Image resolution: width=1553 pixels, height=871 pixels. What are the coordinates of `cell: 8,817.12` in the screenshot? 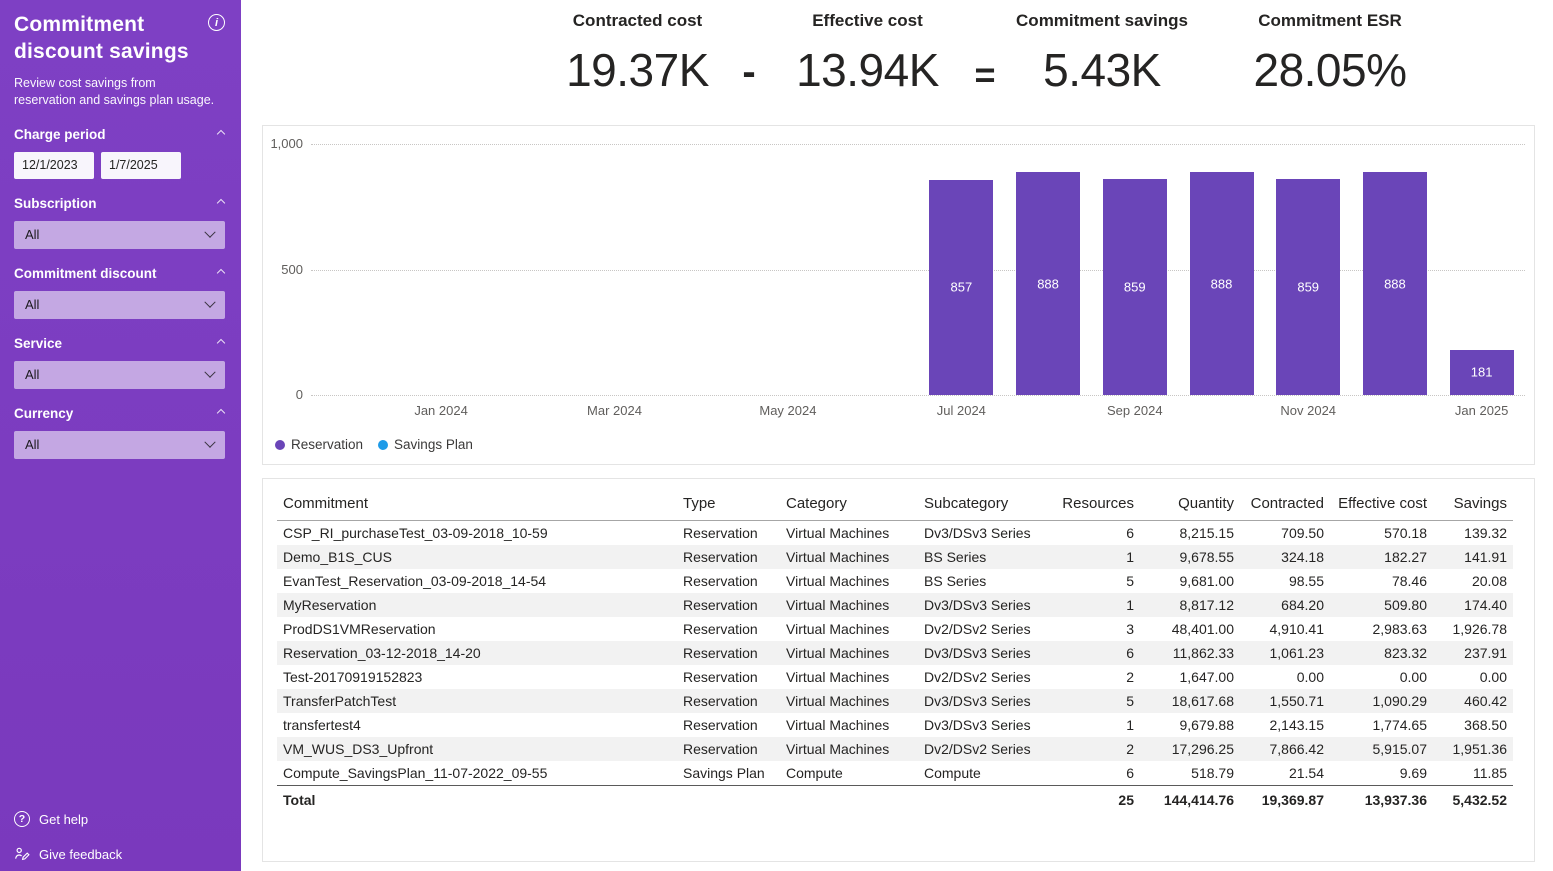 It's located at (1207, 605).